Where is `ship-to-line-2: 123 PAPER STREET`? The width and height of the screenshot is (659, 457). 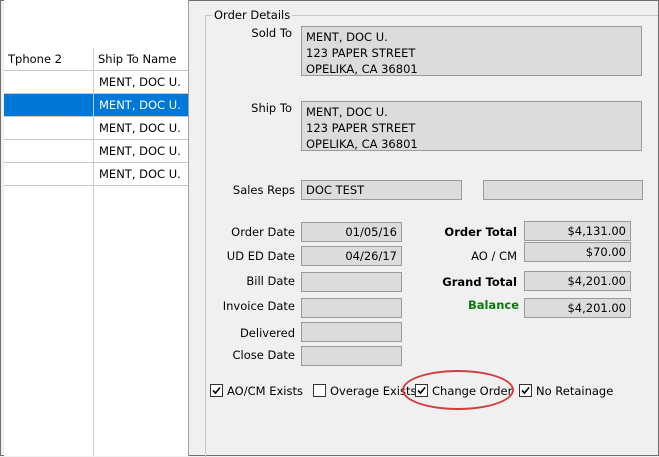
ship-to-line-2: 123 PAPER STREET is located at coordinates (361, 128).